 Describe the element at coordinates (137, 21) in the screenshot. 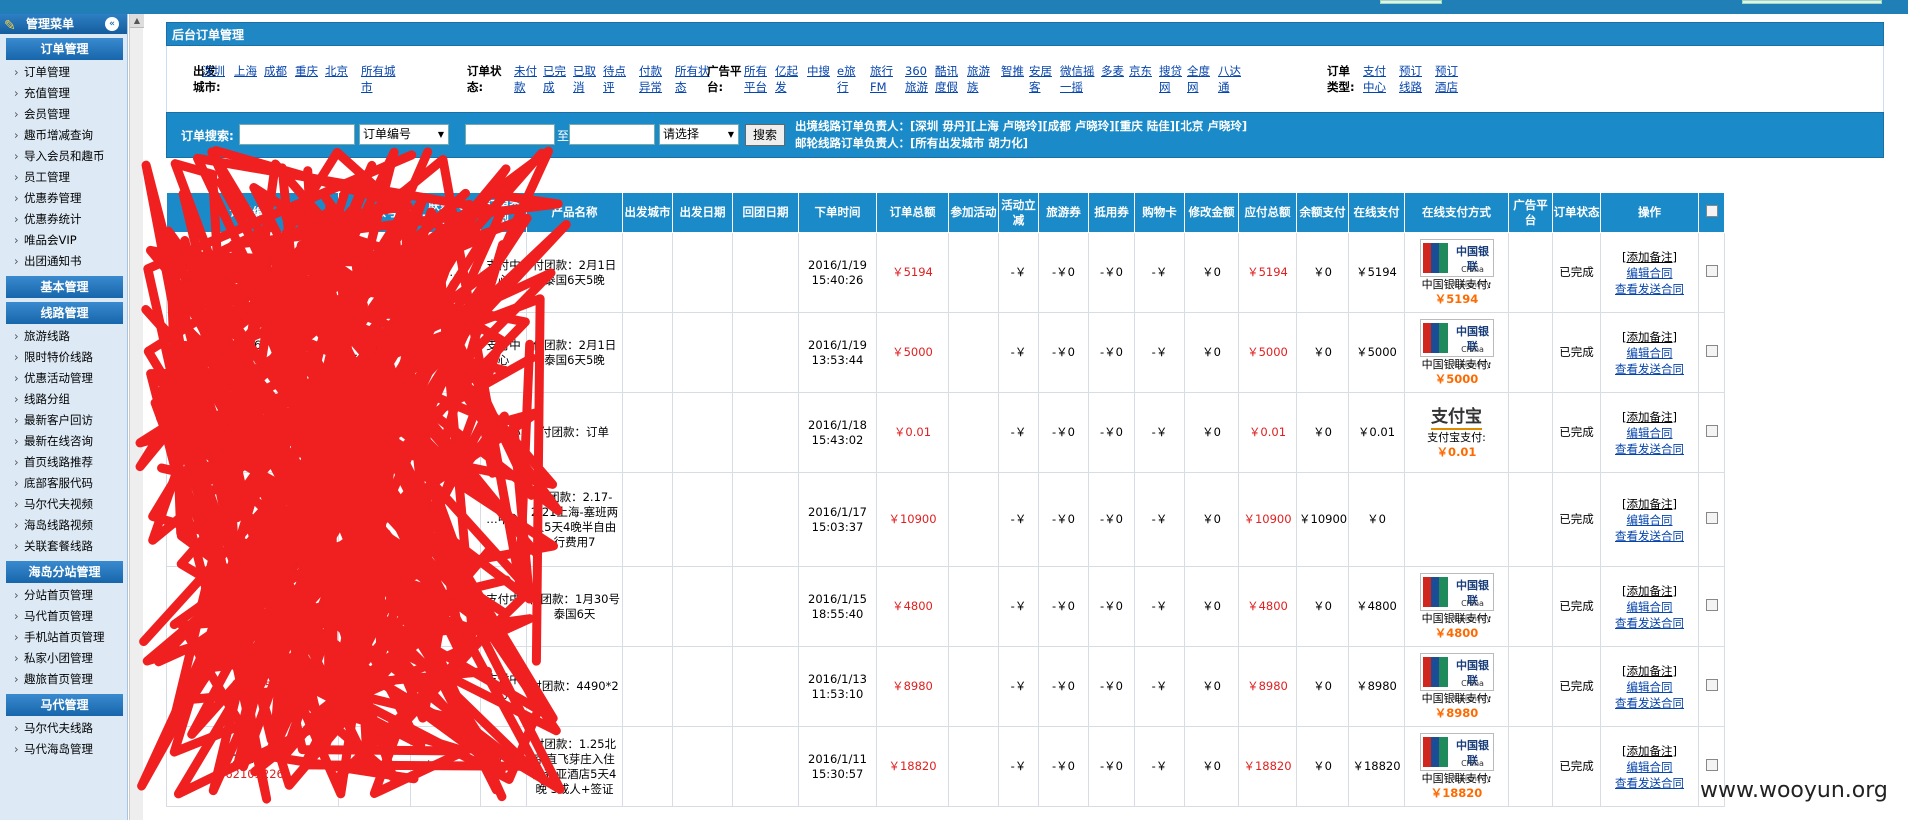

I see `scroll-up-icon: ▲` at that location.